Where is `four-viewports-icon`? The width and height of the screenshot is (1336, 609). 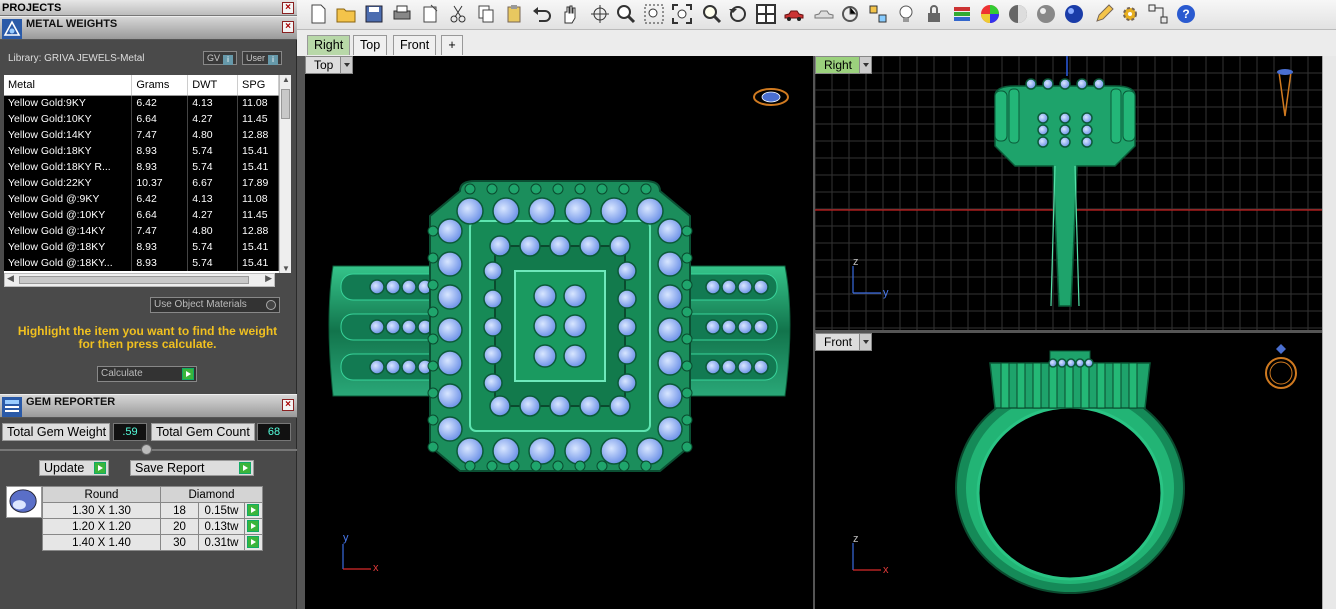
four-viewports-icon is located at coordinates (766, 14).